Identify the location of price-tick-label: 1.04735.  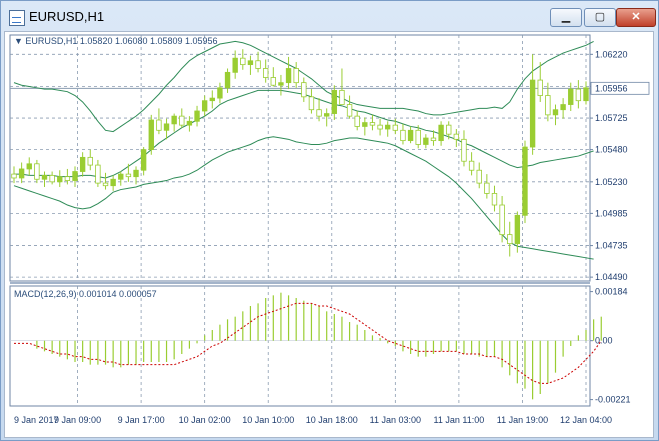
(611, 246).